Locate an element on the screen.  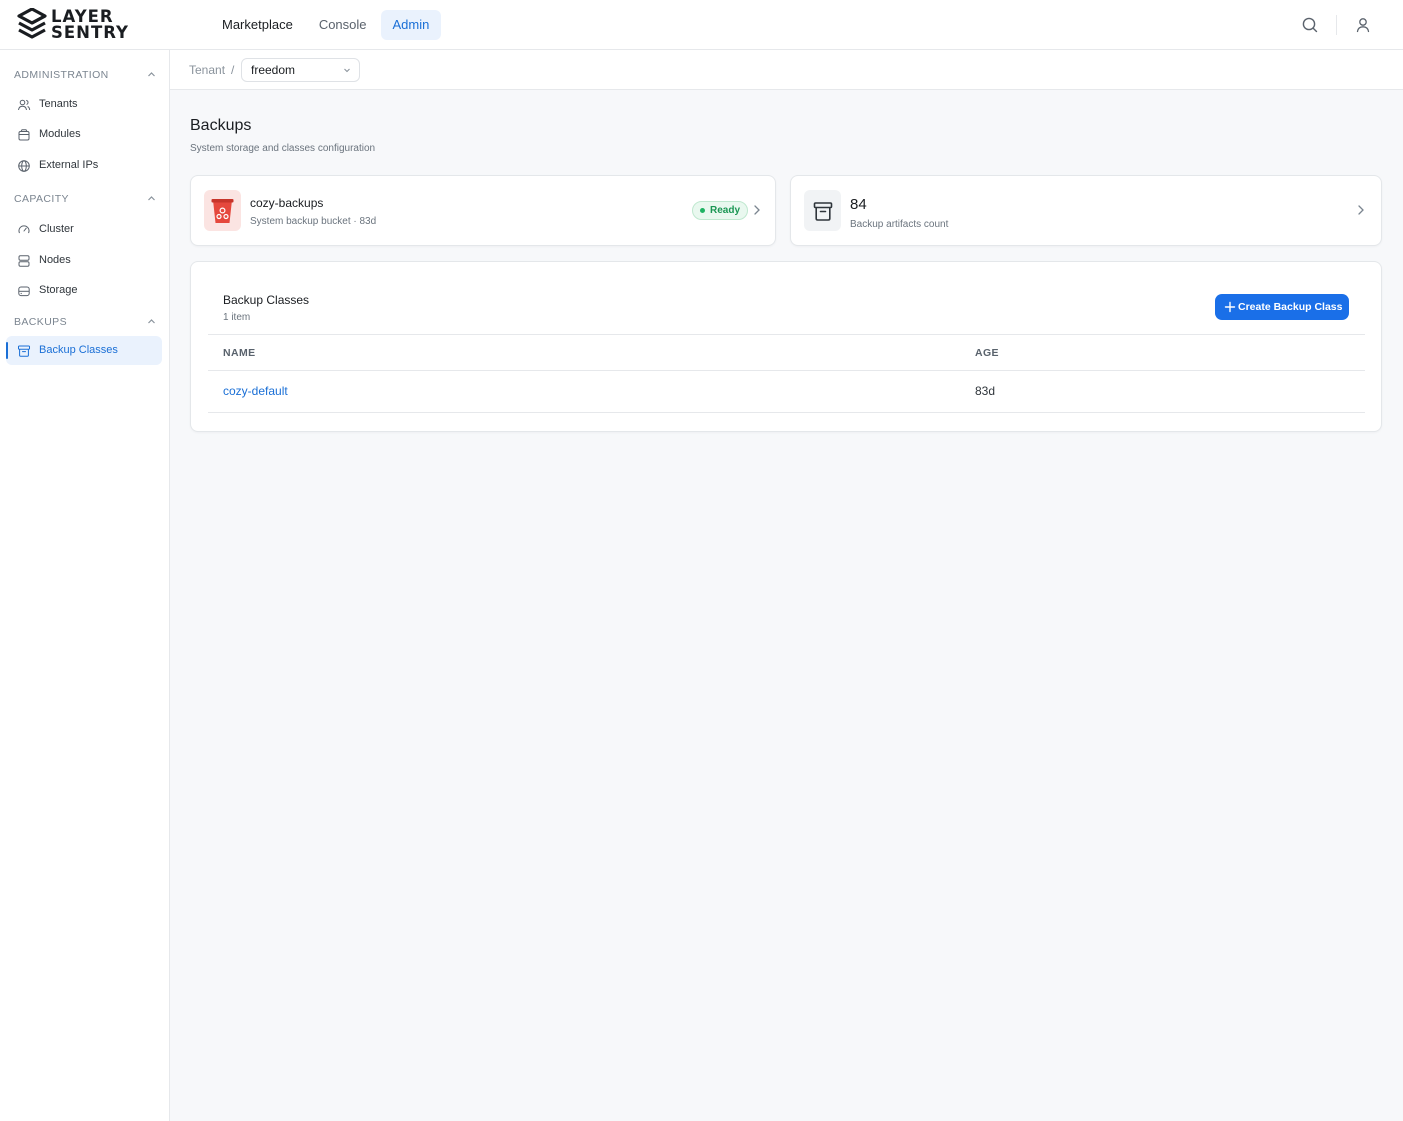
brand-line-2: SENTRY is located at coordinates (90, 32).